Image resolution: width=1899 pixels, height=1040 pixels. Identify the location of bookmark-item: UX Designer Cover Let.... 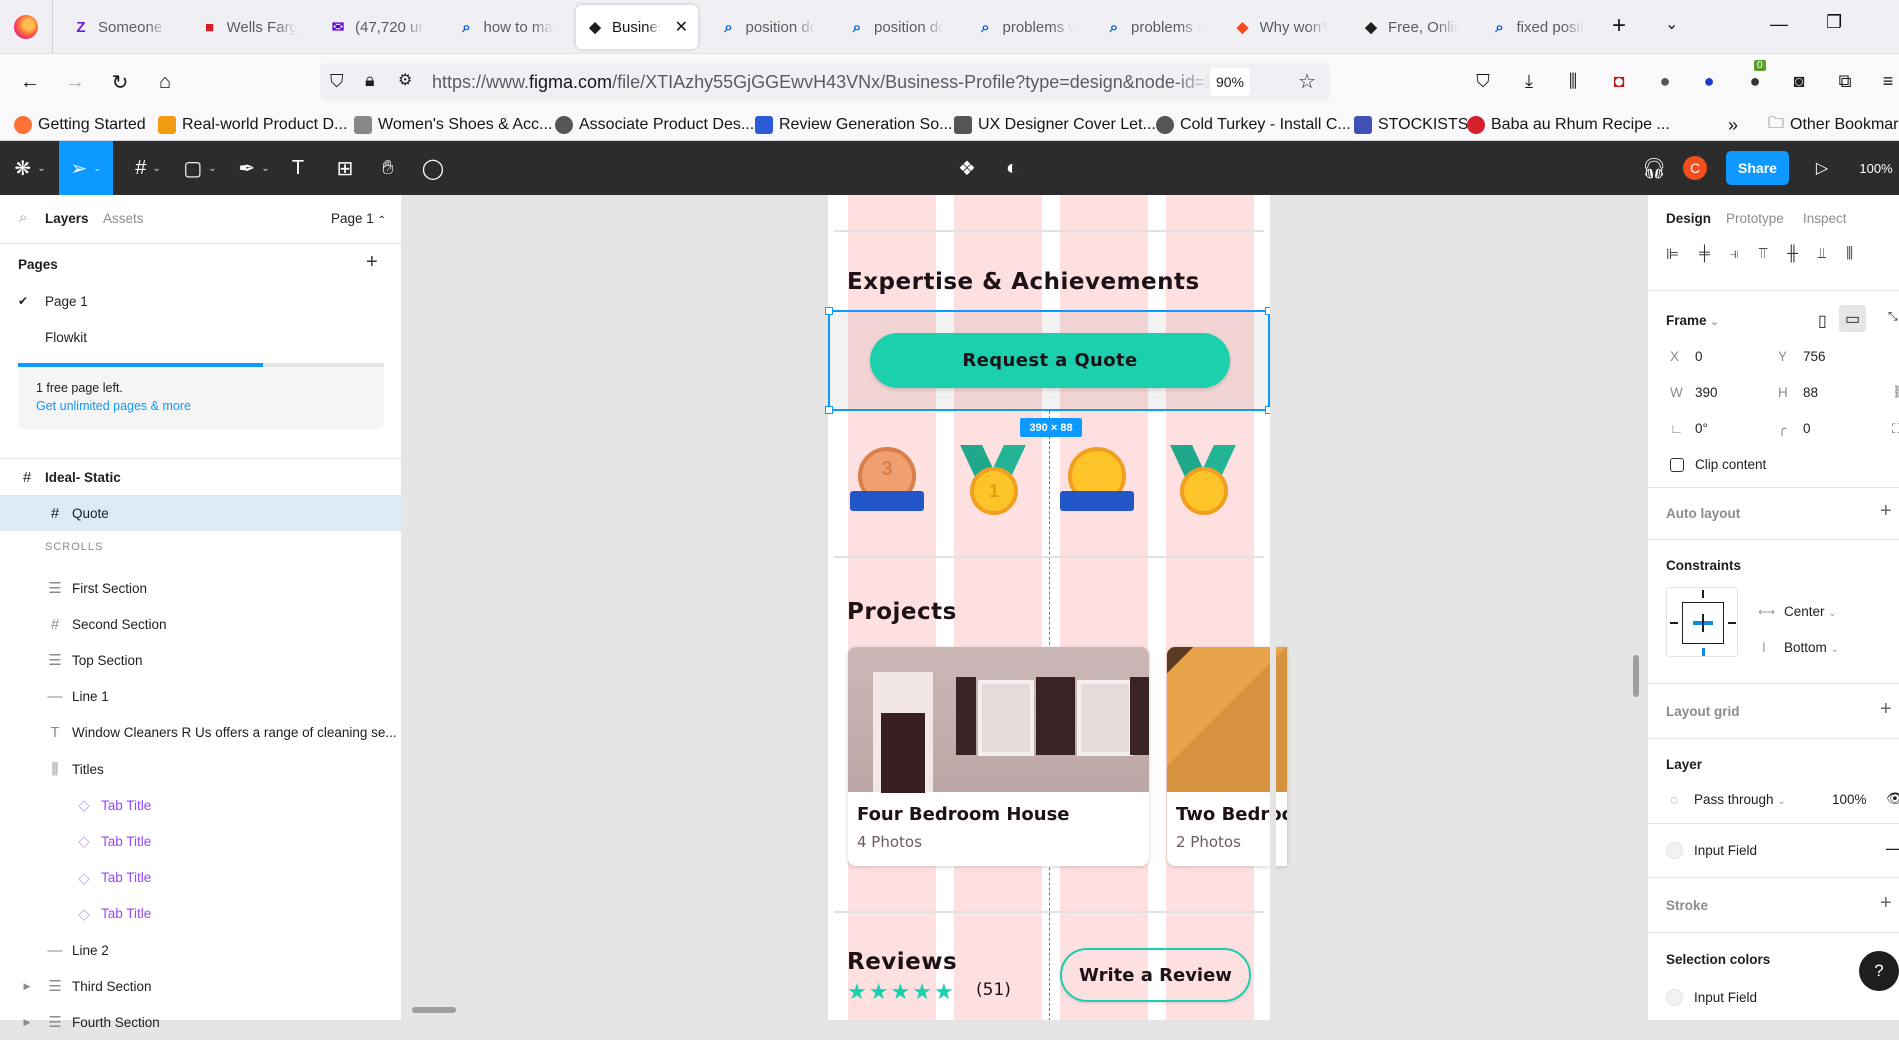
(1055, 125).